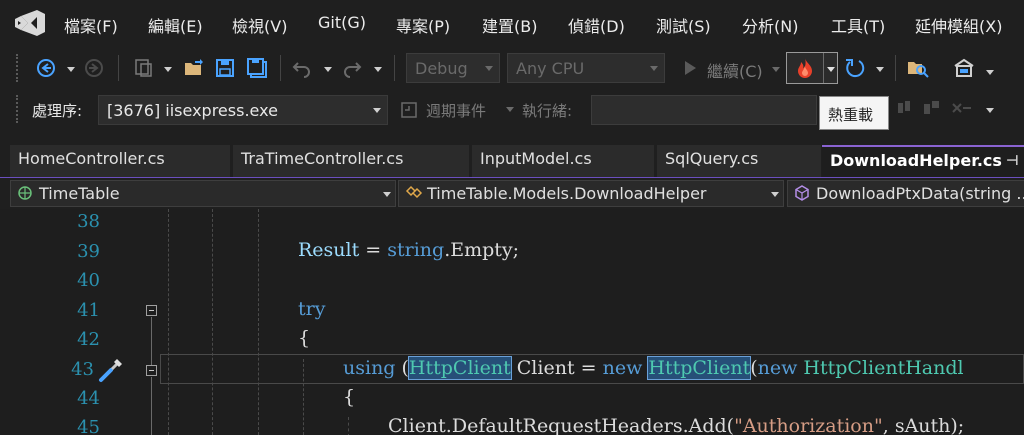 This screenshot has width=1024, height=435. I want to click on solution-platform-select: Any CPU, so click(586, 68).